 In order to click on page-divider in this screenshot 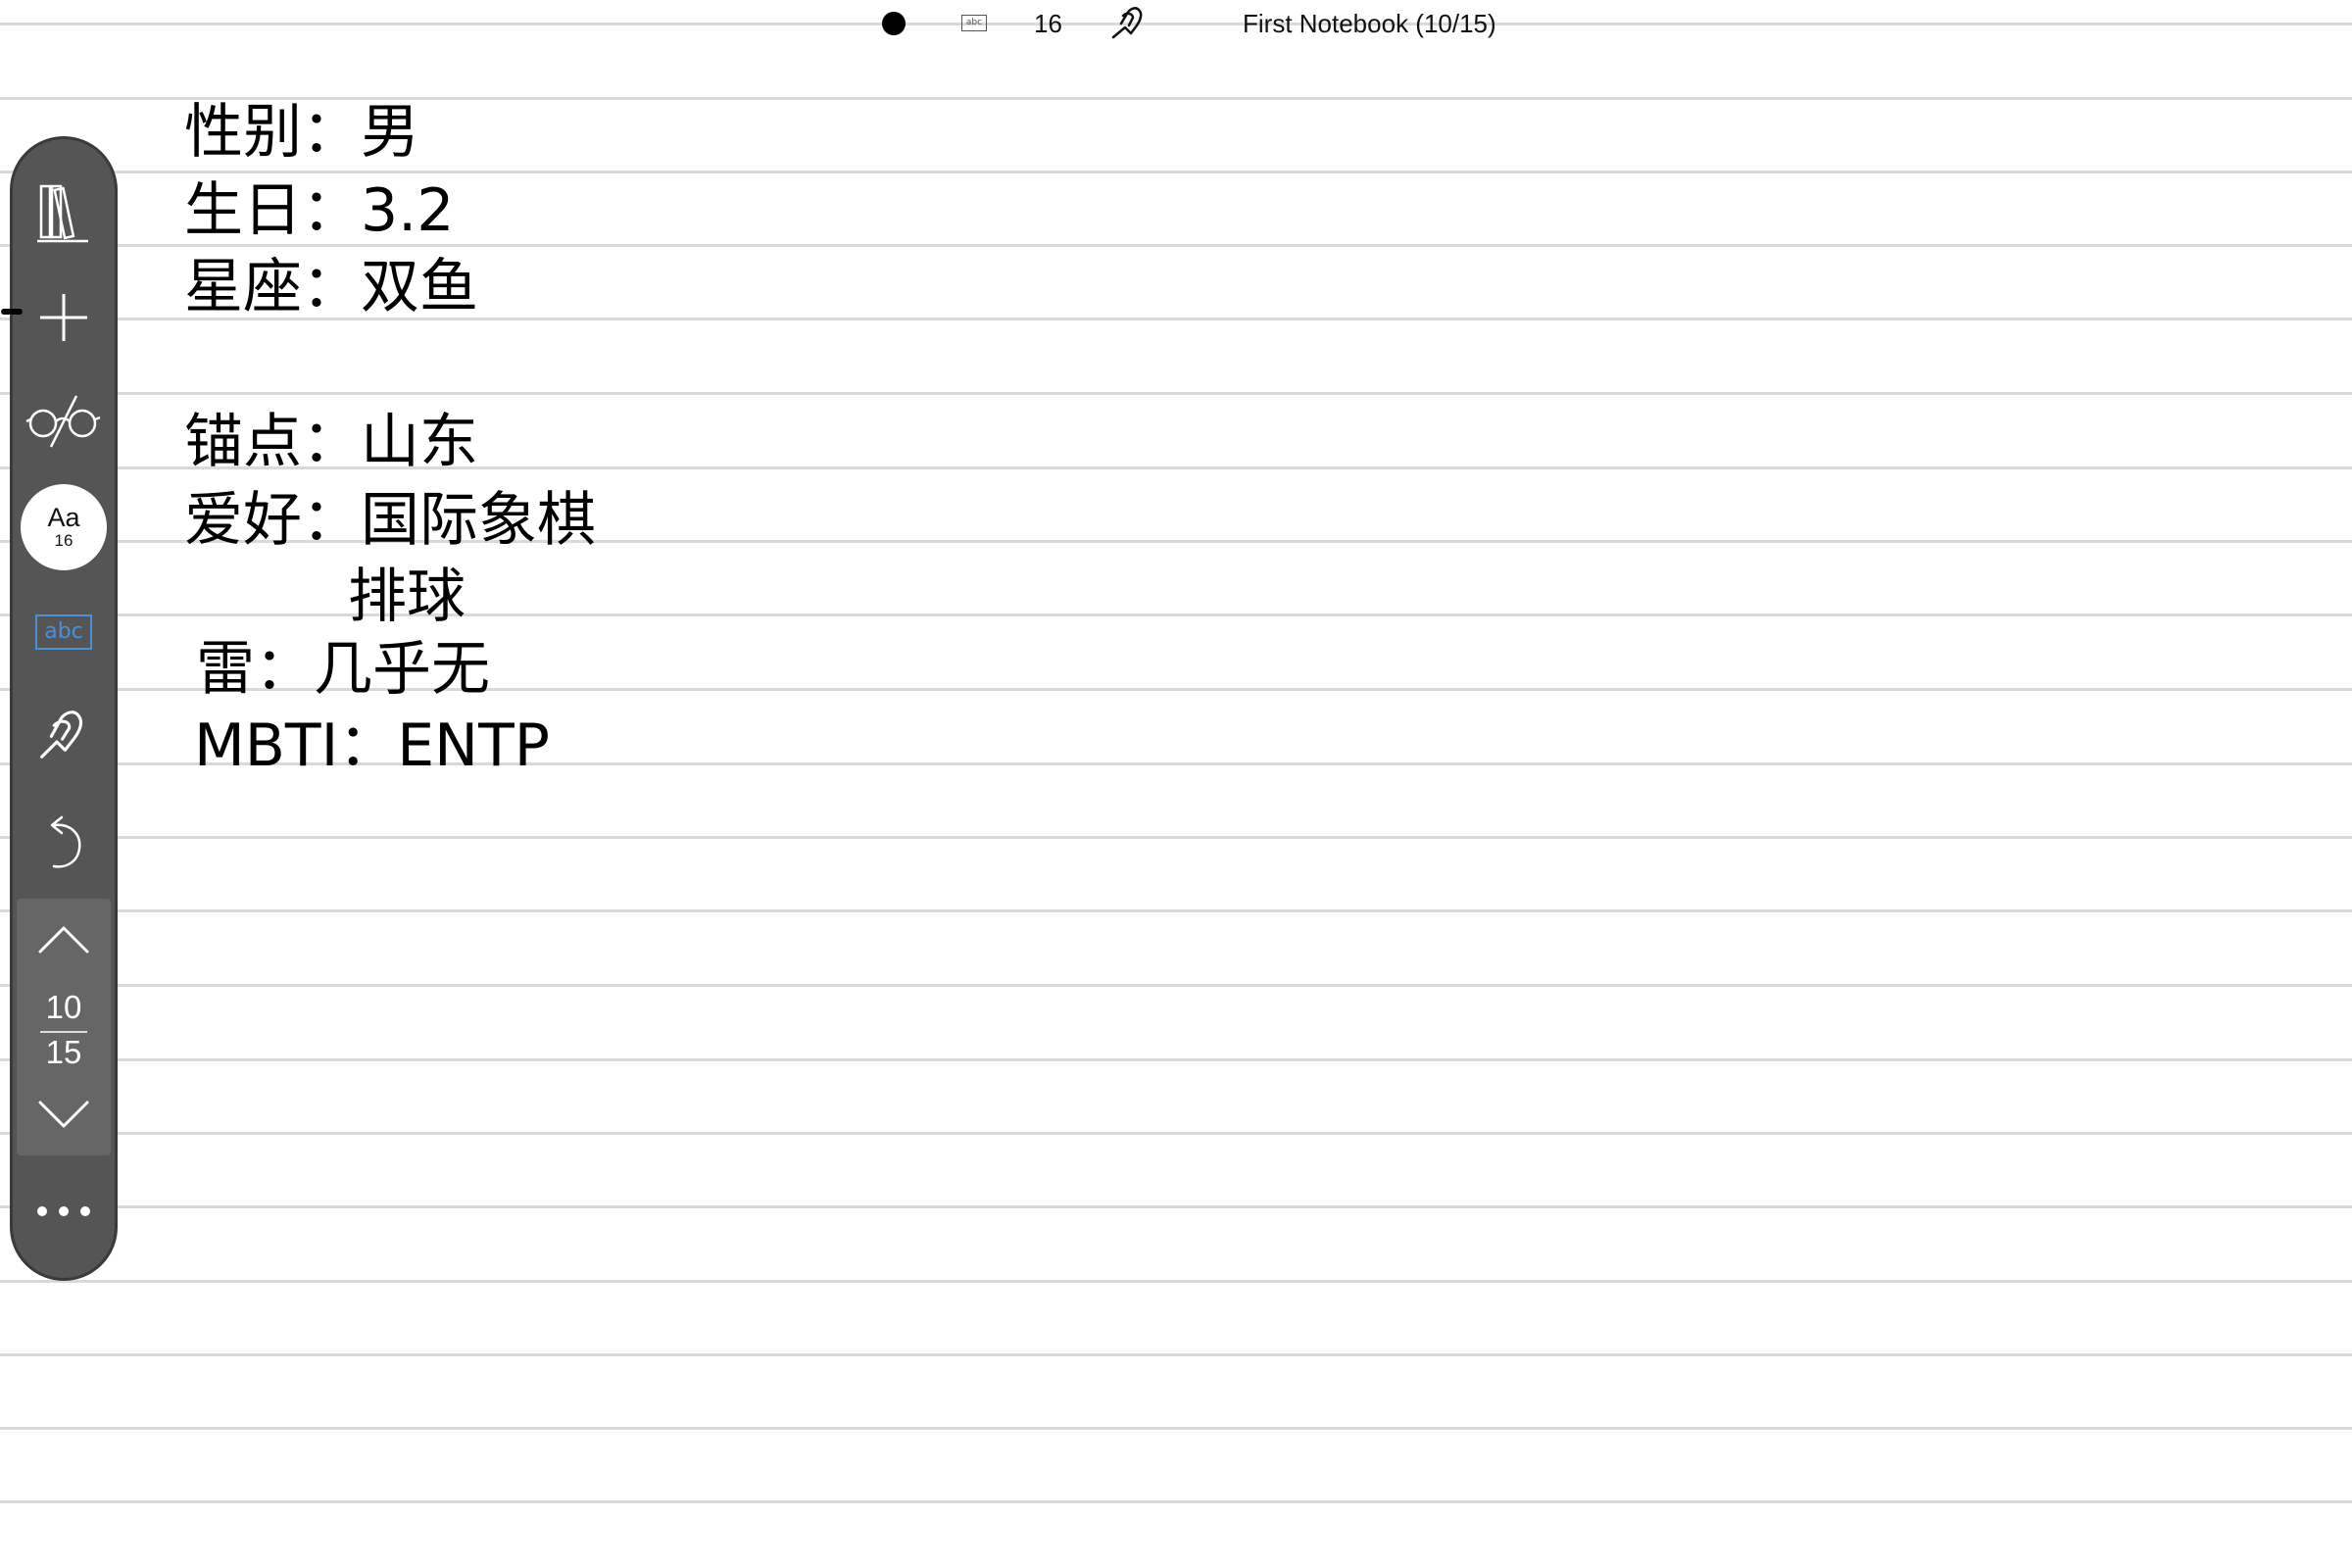, I will do `click(63, 1032)`.